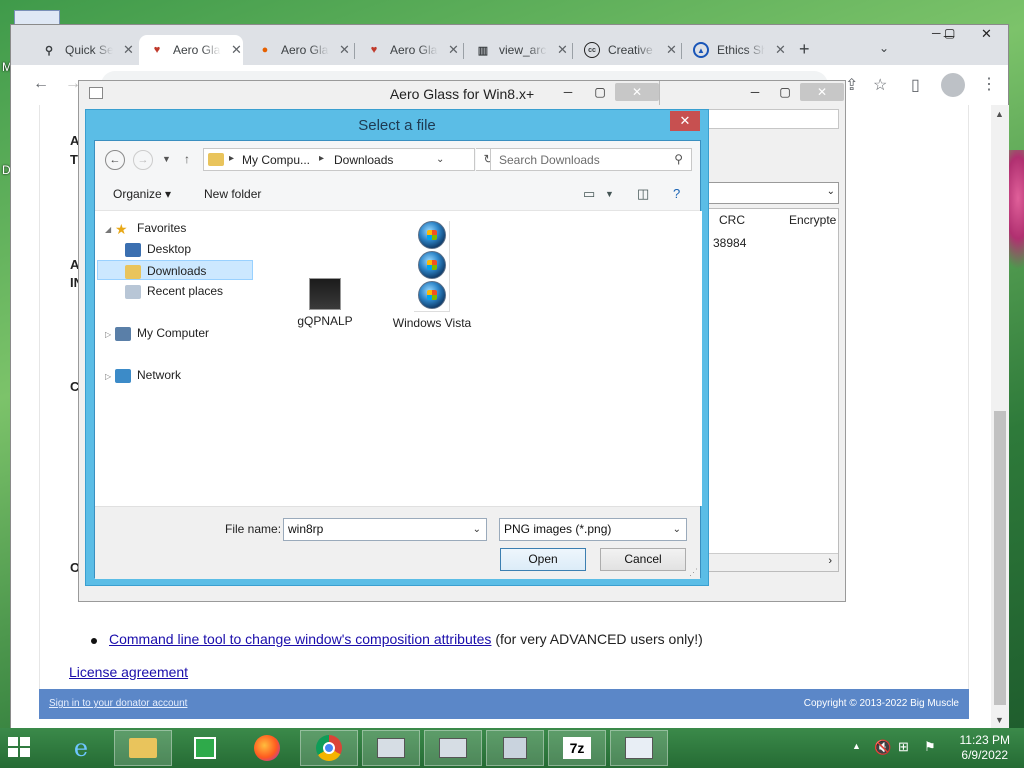 This screenshot has height=768, width=1024. Describe the element at coordinates (267, 748) in the screenshot. I see `firefox-icon` at that location.